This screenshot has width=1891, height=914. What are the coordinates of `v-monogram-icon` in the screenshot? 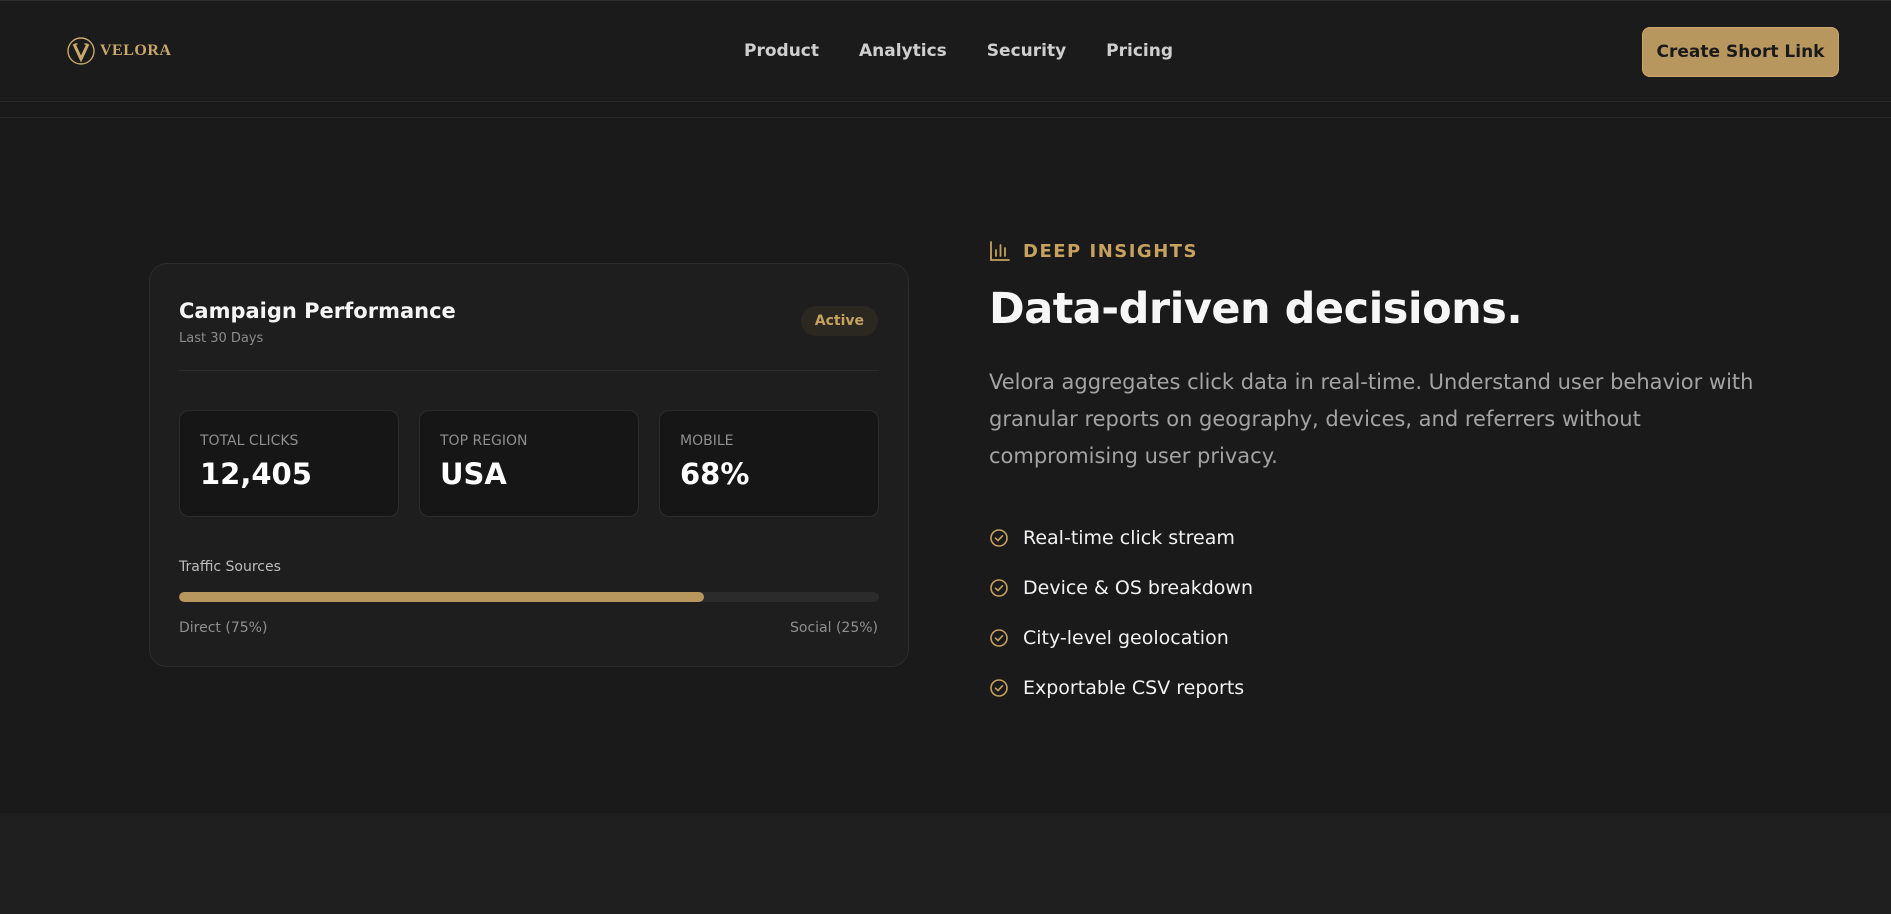 It's located at (81, 51).